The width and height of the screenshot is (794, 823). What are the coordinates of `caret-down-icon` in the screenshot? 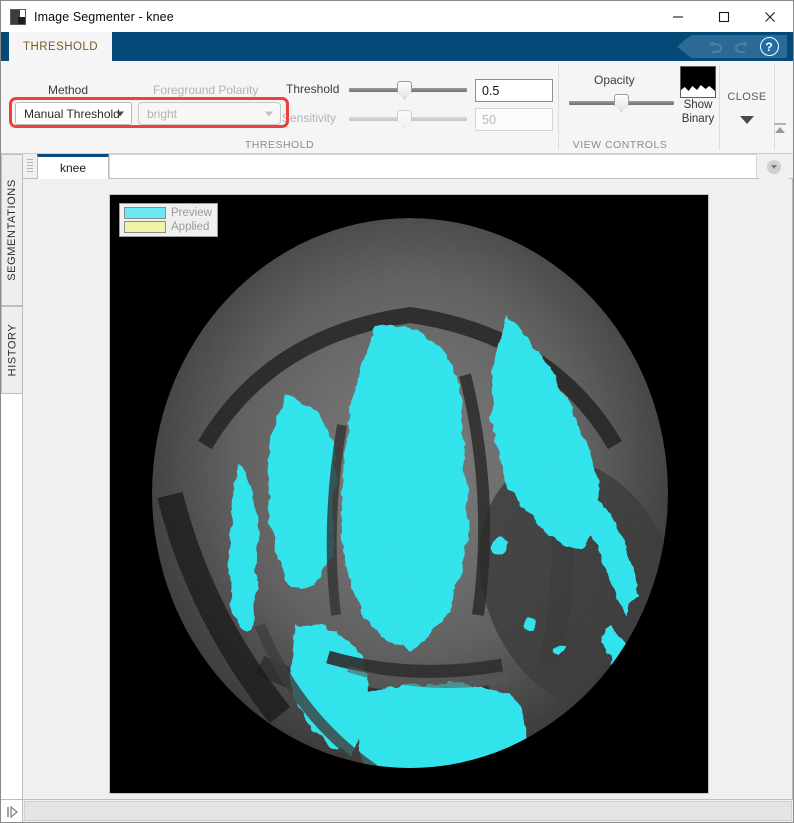 It's located at (747, 120).